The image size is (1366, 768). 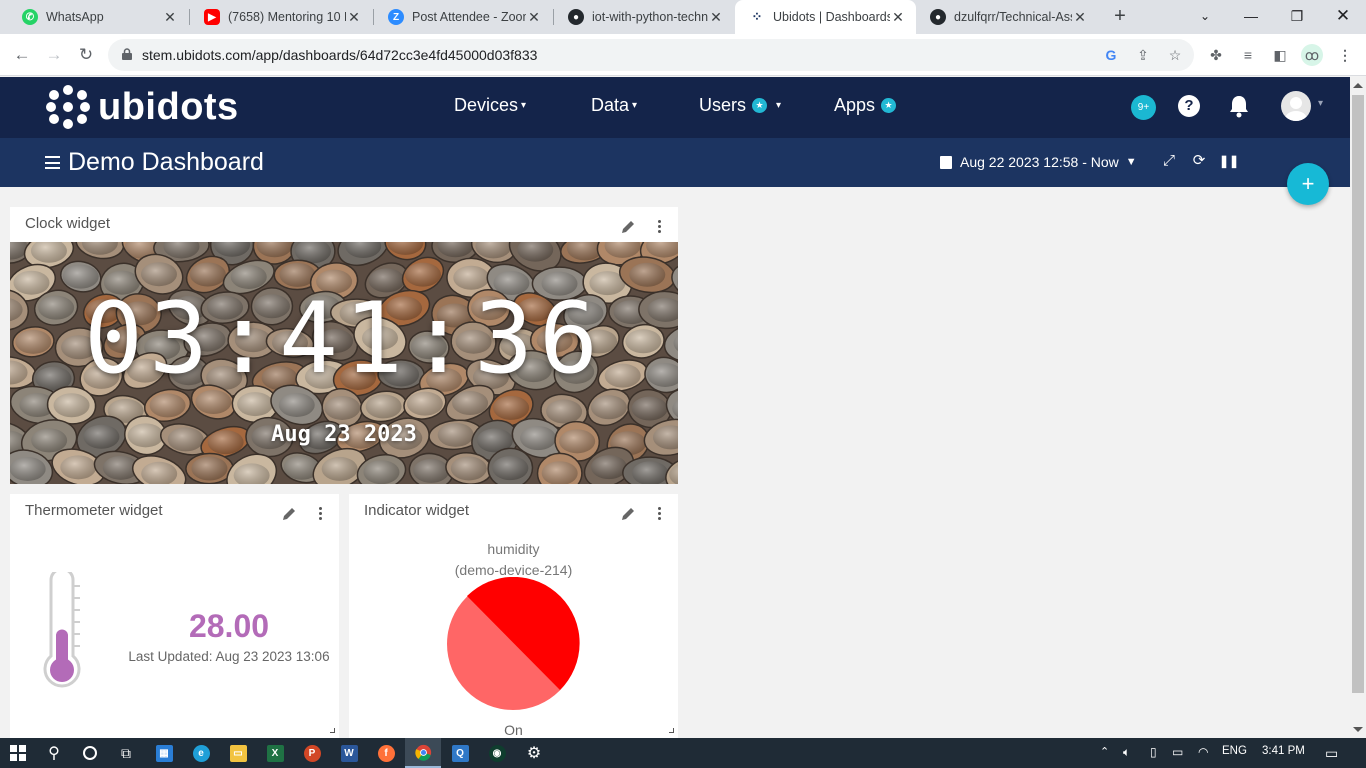 I want to click on help-icon: ?, so click(x=1189, y=106).